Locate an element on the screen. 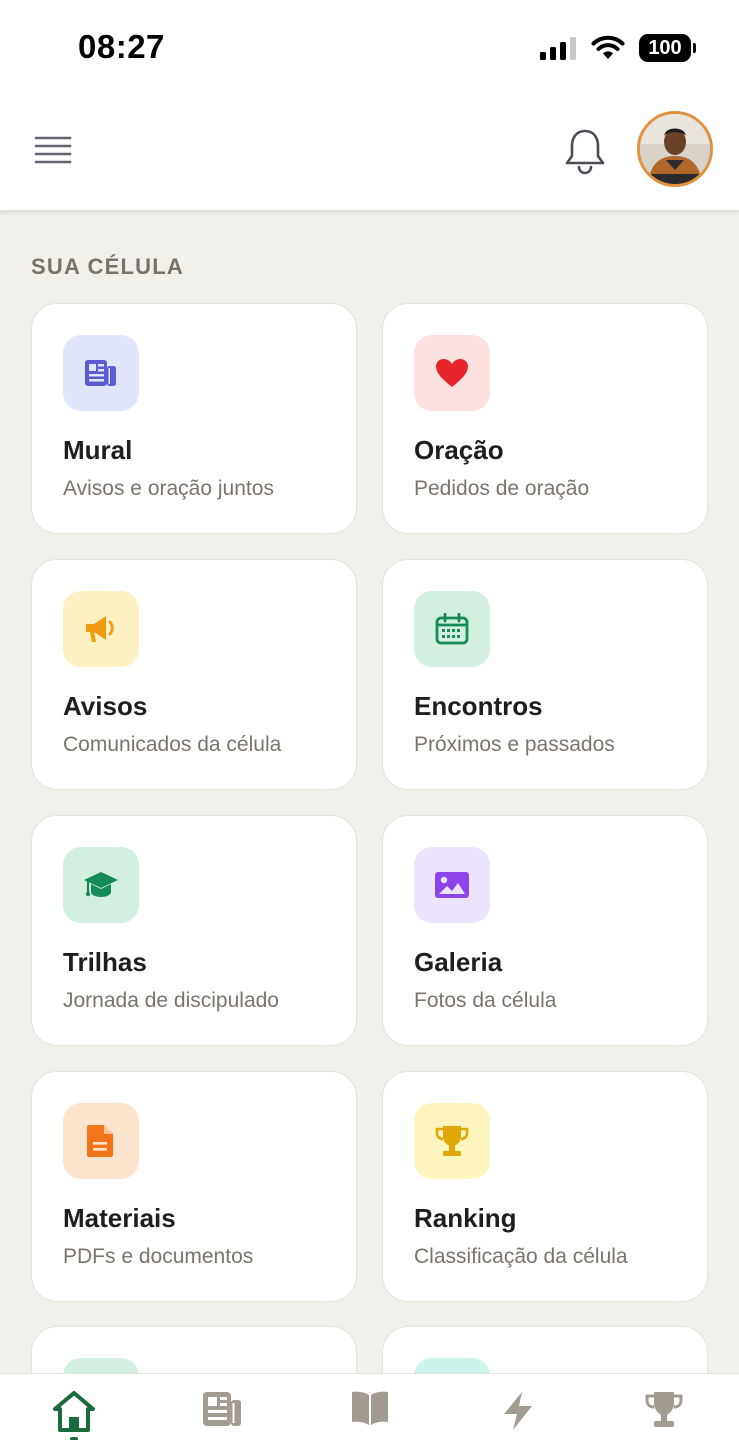 The height and width of the screenshot is (1440, 739). card-encontros: Encontros Próximos e passados is located at coordinates (545, 674).